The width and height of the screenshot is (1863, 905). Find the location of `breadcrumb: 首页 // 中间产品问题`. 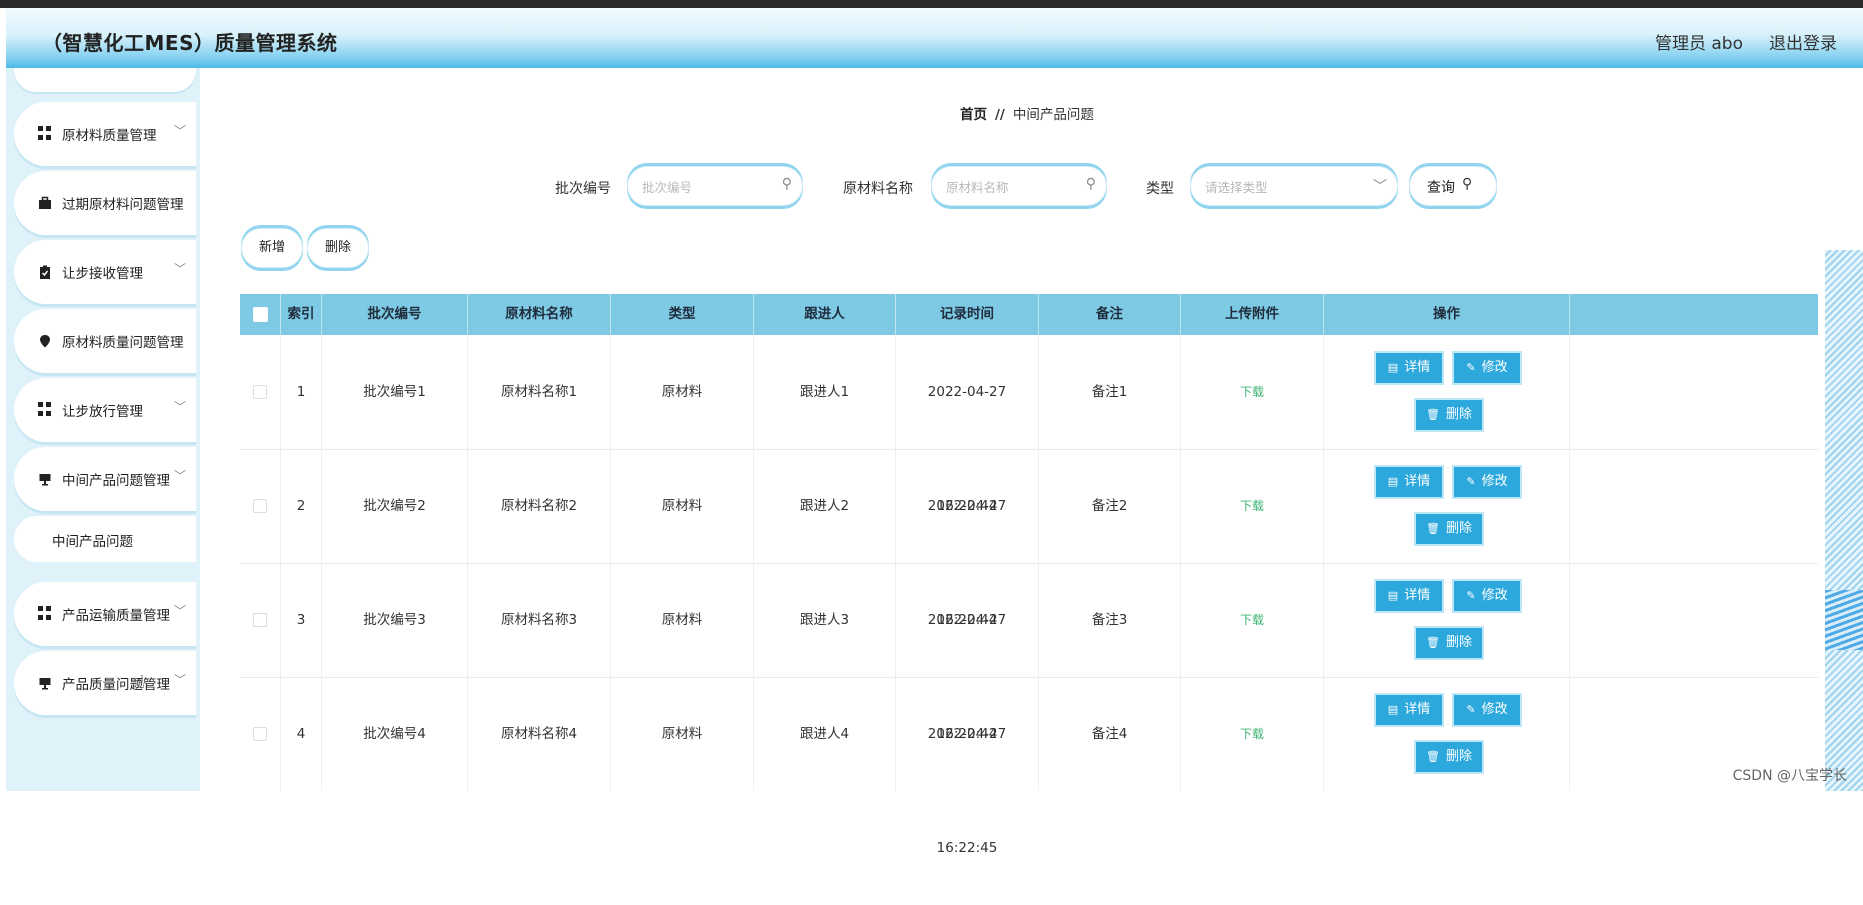

breadcrumb: 首页 // 中间产品问题 is located at coordinates (1027, 113).